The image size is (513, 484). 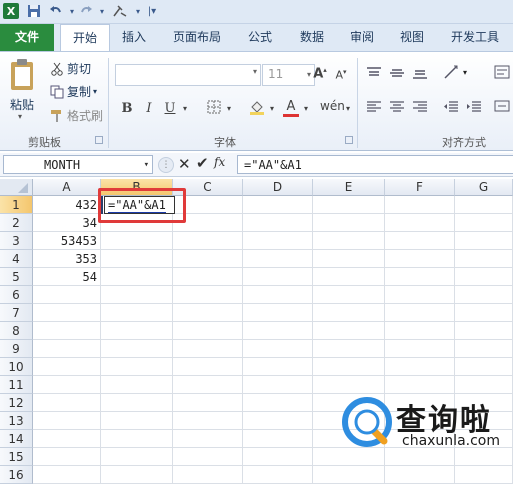 I want to click on cell-b13, so click(x=137, y=421).